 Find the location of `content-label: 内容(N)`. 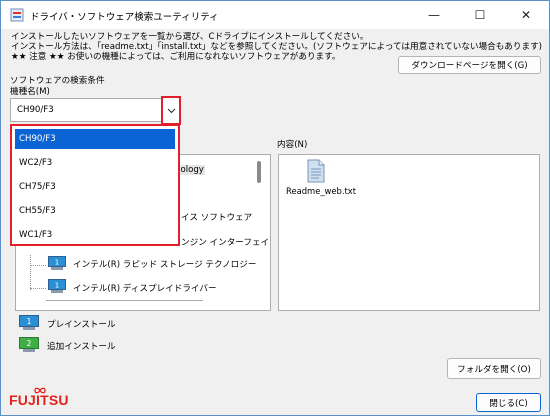

content-label: 内容(N) is located at coordinates (292, 145).